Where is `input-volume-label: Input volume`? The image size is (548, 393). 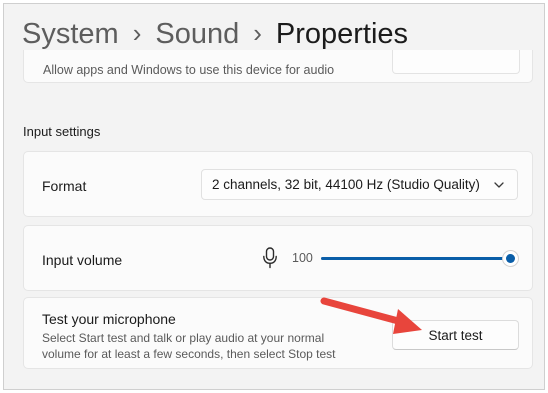
input-volume-label: Input volume is located at coordinates (82, 260).